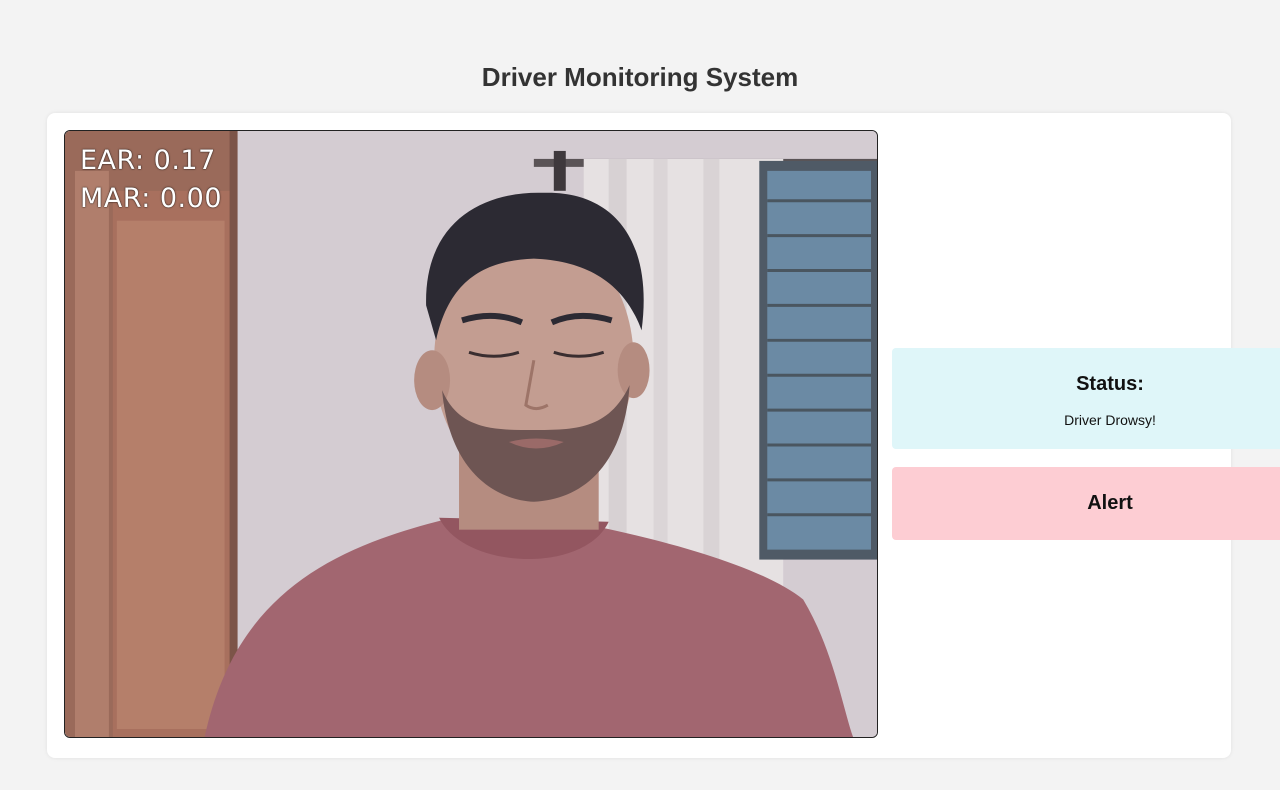 This screenshot has width=1280, height=790. What do you see at coordinates (1086, 503) in the screenshot?
I see `alert-panel: Alert` at bounding box center [1086, 503].